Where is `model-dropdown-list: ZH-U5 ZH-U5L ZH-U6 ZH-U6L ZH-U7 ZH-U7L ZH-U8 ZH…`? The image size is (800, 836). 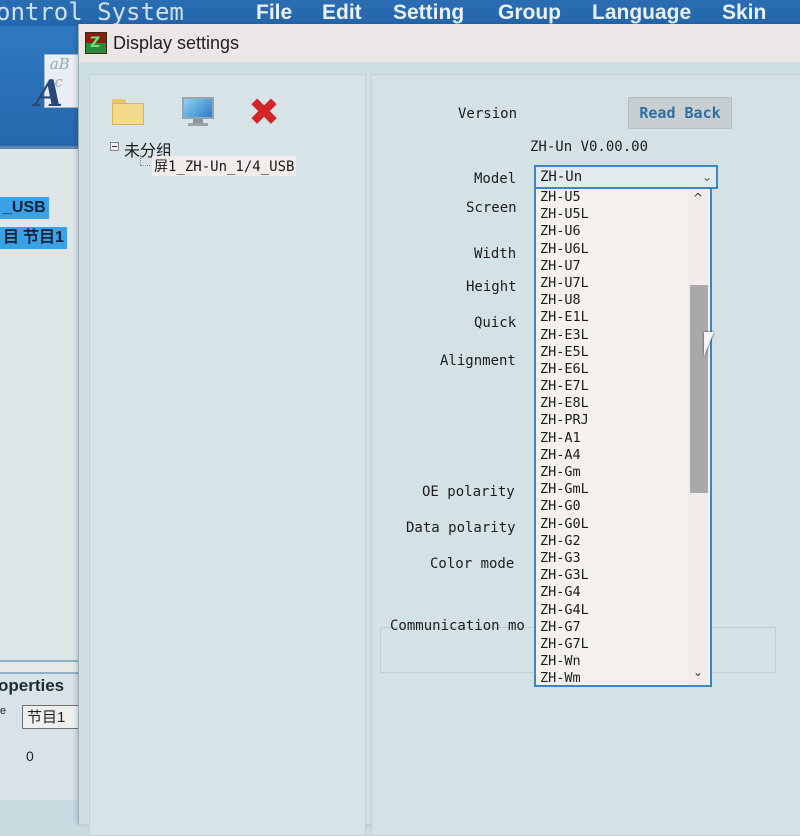 model-dropdown-list: ZH-U5 ZH-U5L ZH-U6 ZH-U6L ZH-U7 ZH-U7L ZH-U8 ZH… is located at coordinates (623, 438).